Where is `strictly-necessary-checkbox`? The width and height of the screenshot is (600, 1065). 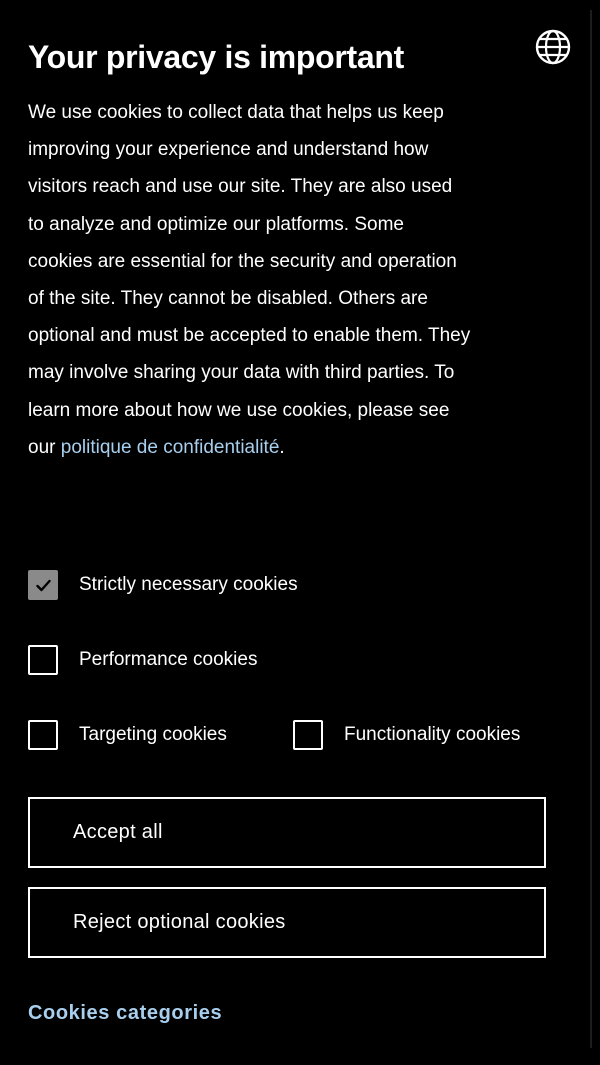 strictly-necessary-checkbox is located at coordinates (43, 585).